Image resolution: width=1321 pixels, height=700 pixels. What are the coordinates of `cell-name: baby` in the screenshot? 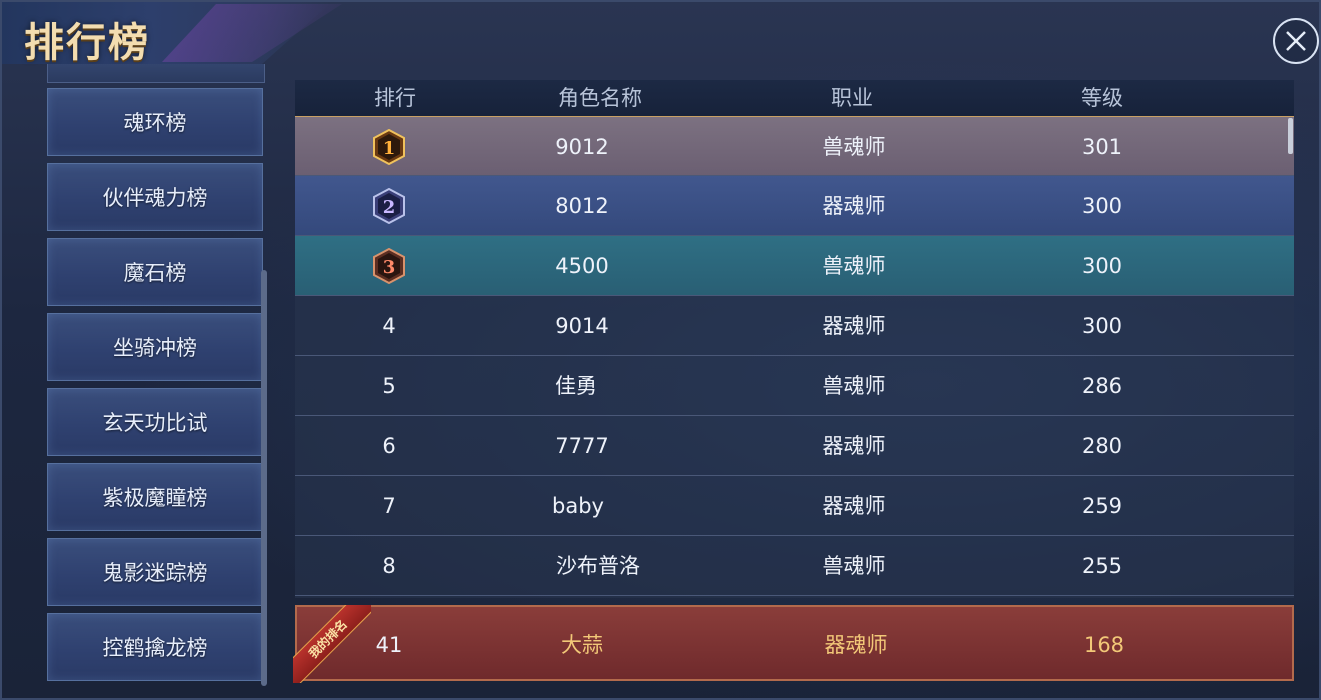 It's located at (578, 506).